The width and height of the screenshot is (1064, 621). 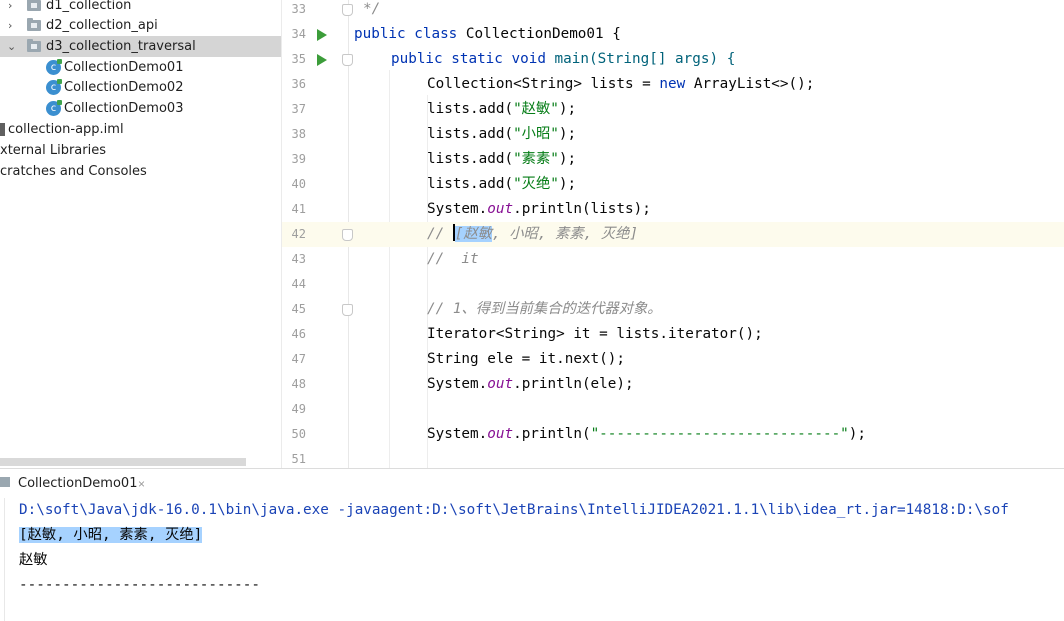 What do you see at coordinates (124, 67) in the screenshot?
I see `tree-item-label: CollectionDemo01` at bounding box center [124, 67].